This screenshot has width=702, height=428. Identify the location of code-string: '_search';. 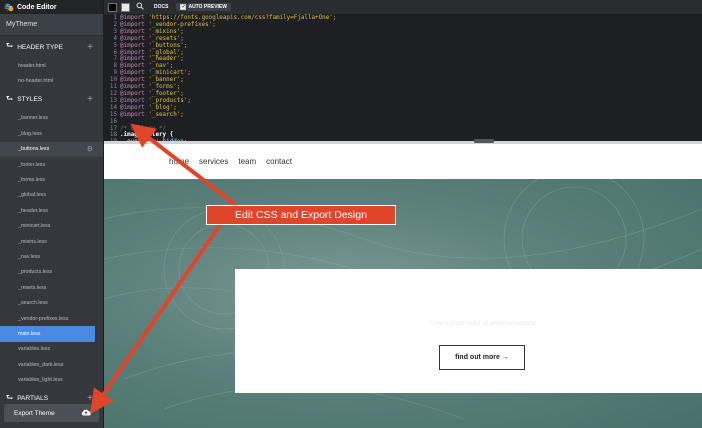
(164, 114).